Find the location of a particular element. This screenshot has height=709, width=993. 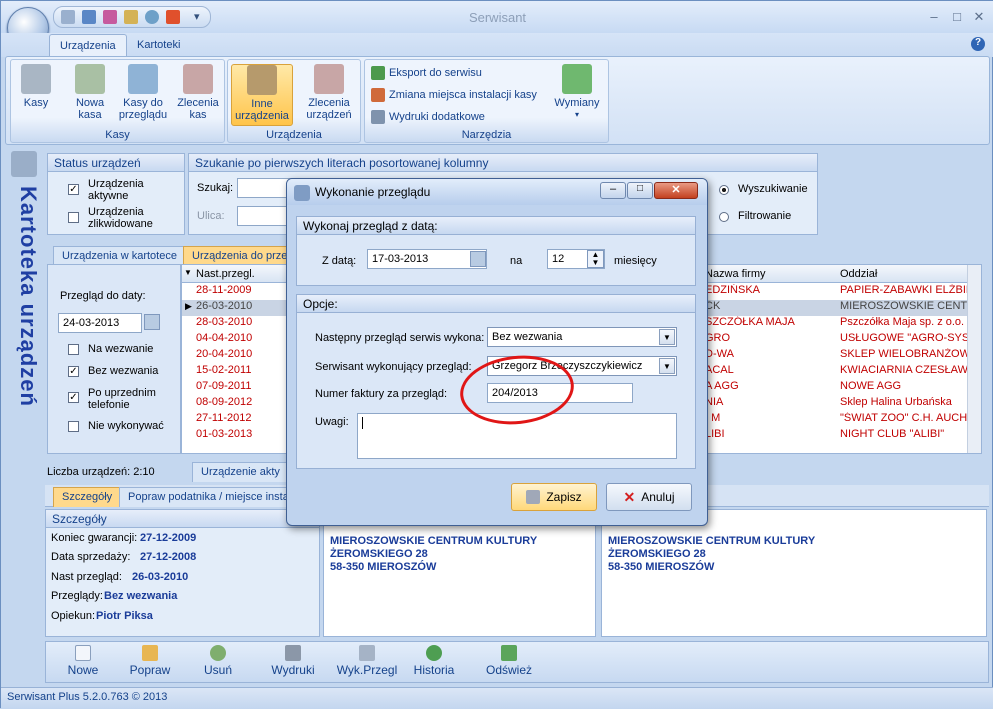

wydruki-dodatkowe-button: Wydruki dodatkowe is located at coordinates (428, 117).